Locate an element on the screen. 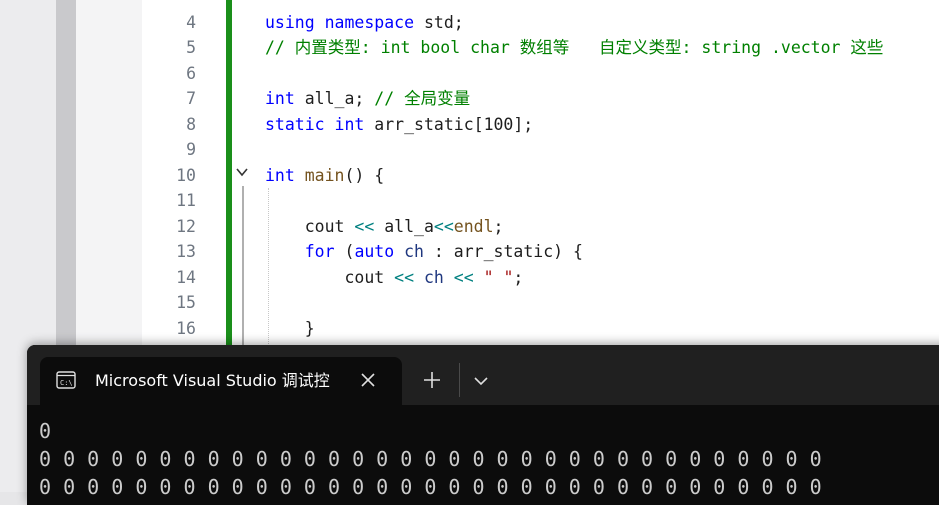 The height and width of the screenshot is (505, 939). code-token: std; is located at coordinates (443, 22).